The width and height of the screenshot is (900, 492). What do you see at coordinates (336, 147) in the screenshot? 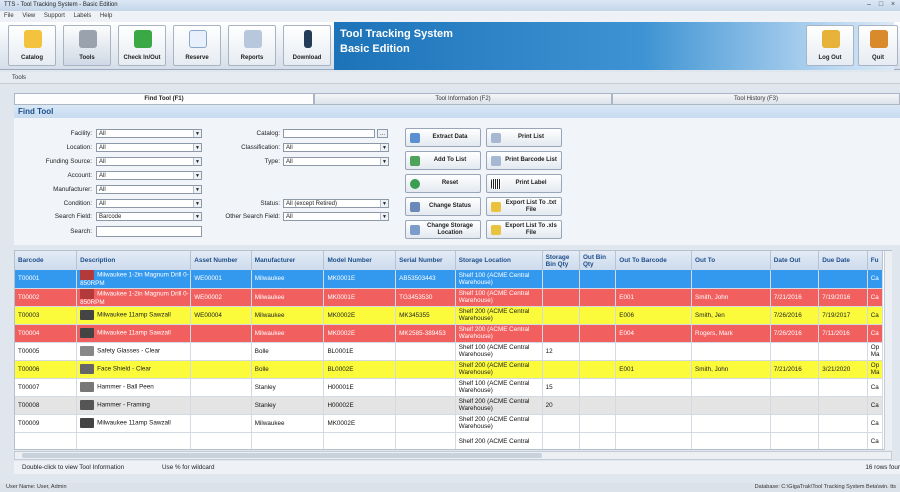
I see `classification-select: All ▼` at bounding box center [336, 147].